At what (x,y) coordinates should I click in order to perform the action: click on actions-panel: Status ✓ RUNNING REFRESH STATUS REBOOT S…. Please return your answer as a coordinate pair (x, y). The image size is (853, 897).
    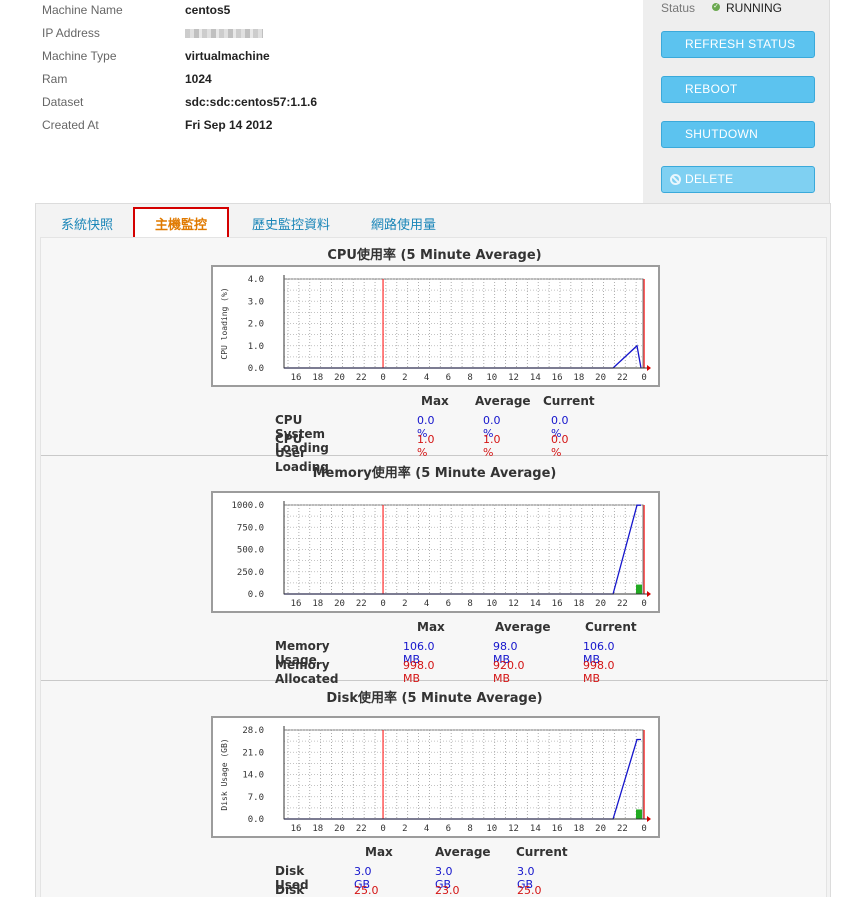
    Looking at the image, I should click on (736, 101).